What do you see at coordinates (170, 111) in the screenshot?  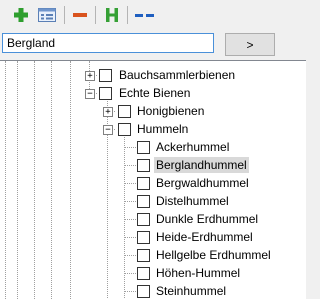 I see `tree-item-label: Honigbienen` at bounding box center [170, 111].